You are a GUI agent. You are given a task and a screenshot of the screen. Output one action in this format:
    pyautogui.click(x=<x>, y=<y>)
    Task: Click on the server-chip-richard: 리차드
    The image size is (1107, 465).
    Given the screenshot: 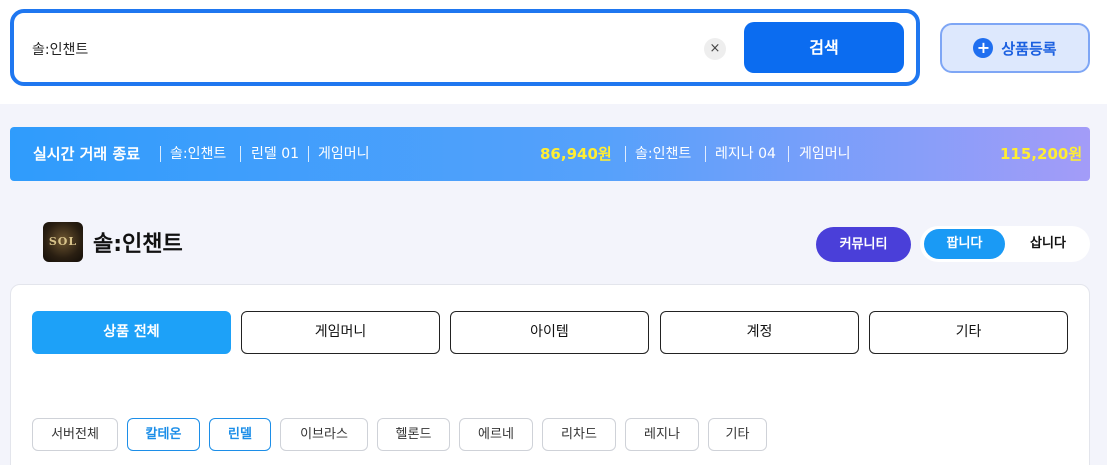 What is the action you would take?
    pyautogui.click(x=579, y=434)
    